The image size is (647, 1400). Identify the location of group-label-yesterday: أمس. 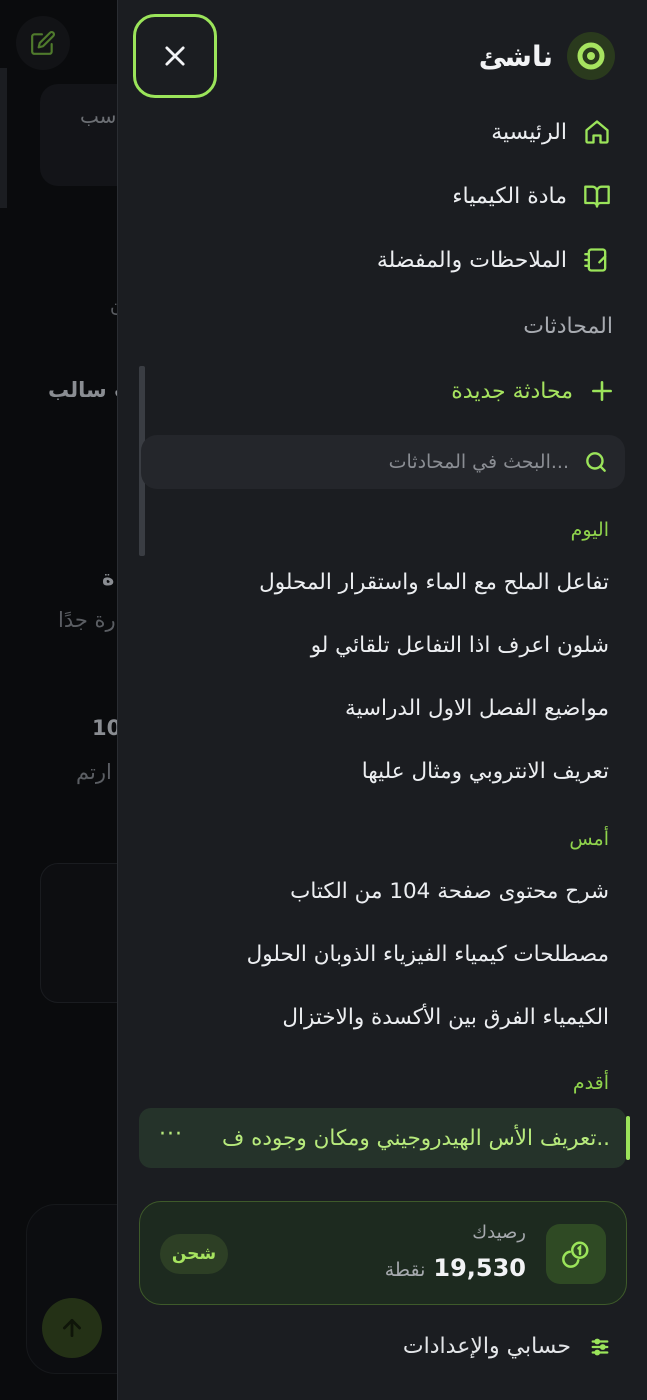
(589, 839).